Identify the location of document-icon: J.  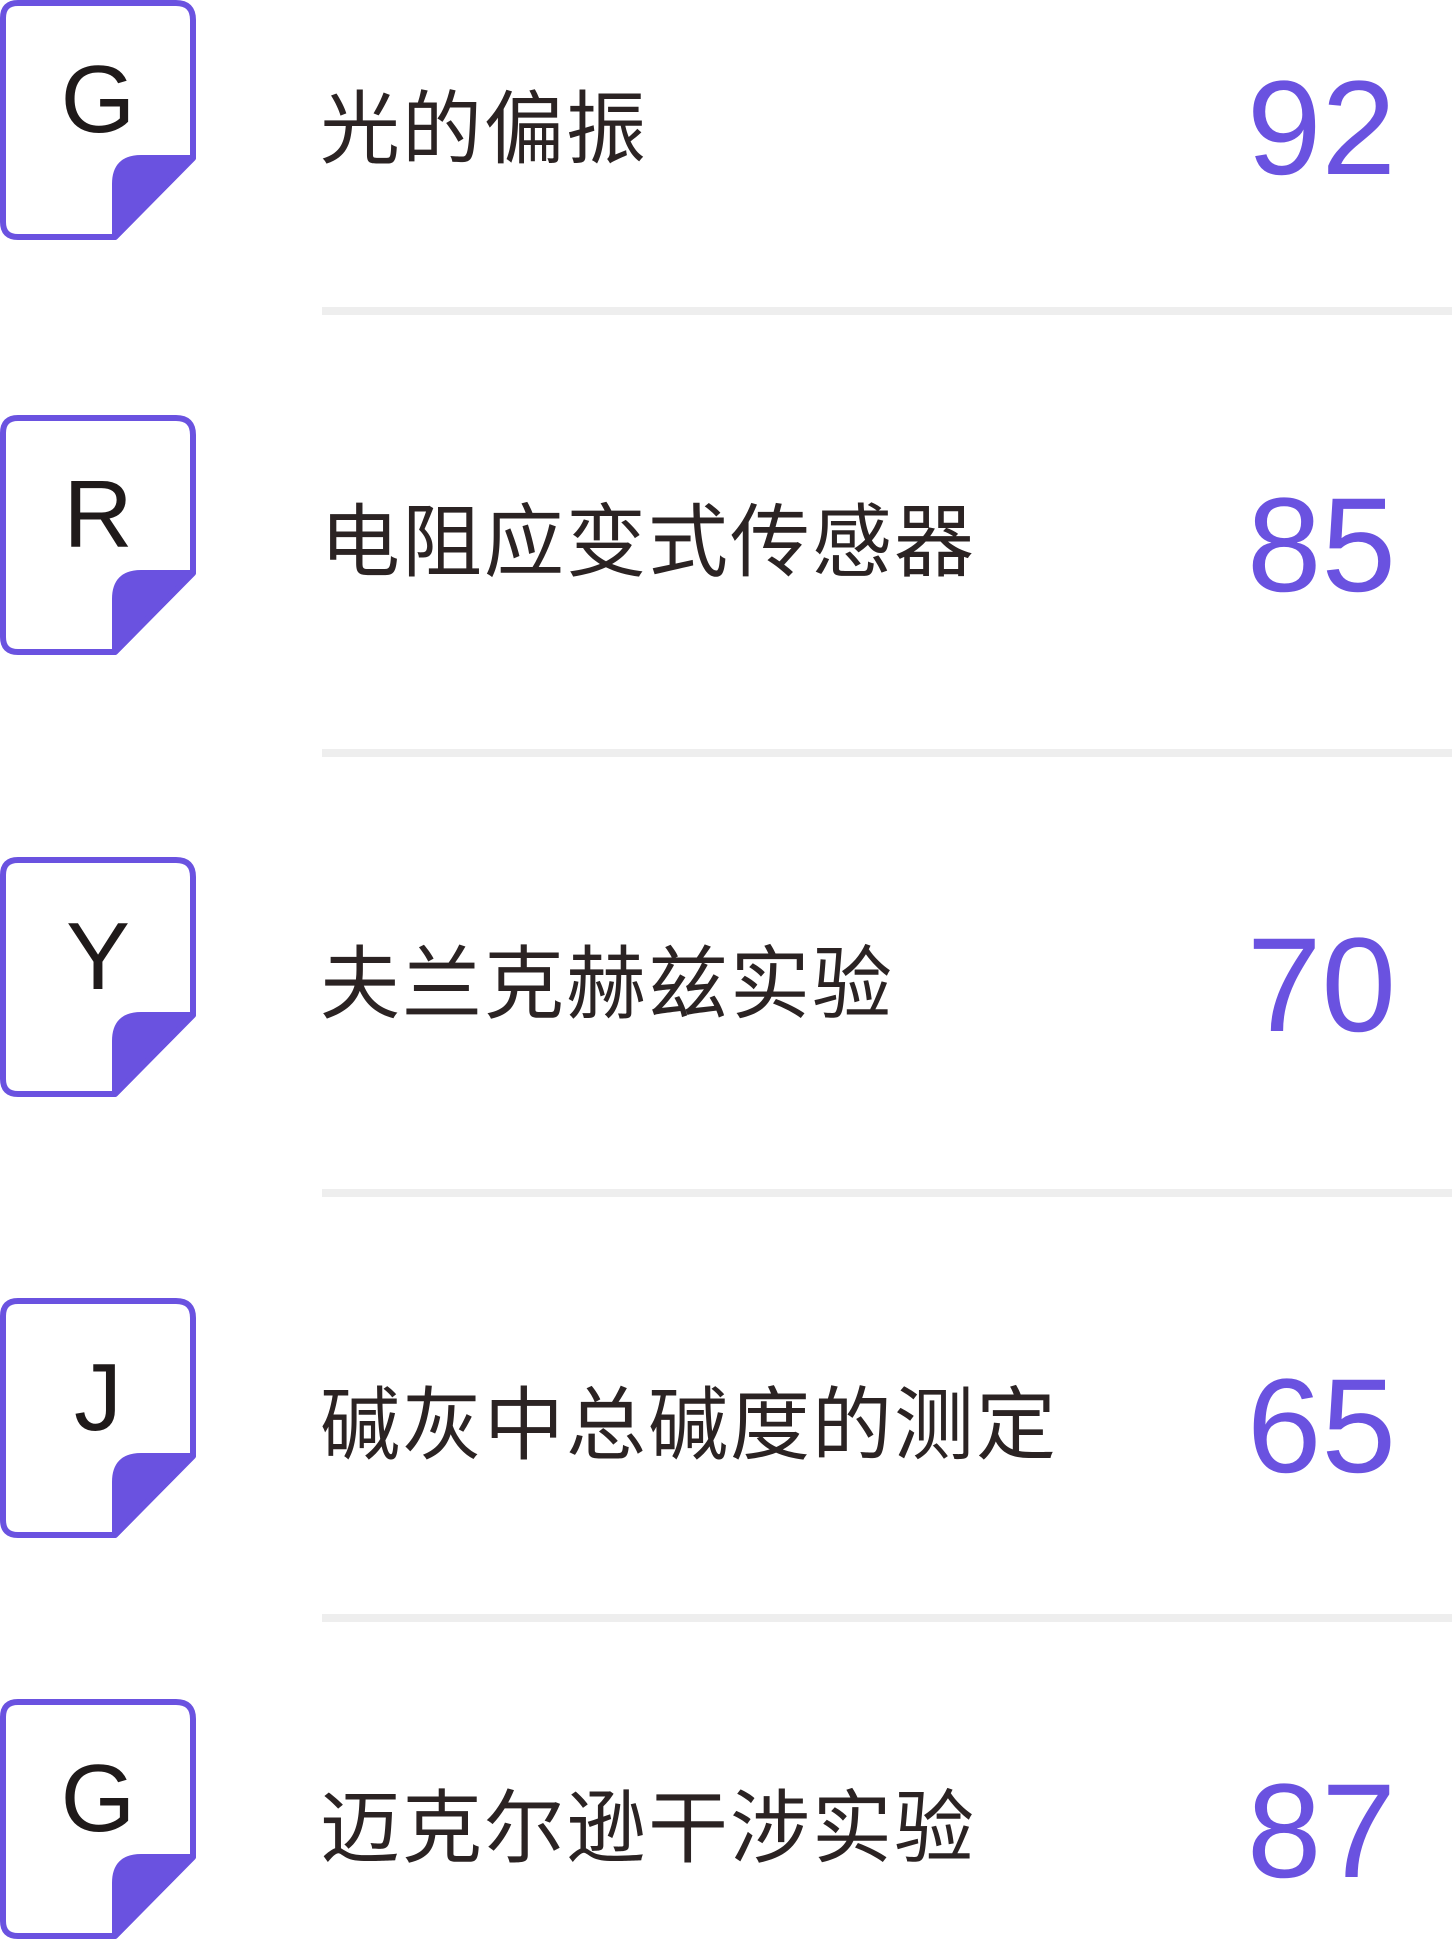
(98, 1418).